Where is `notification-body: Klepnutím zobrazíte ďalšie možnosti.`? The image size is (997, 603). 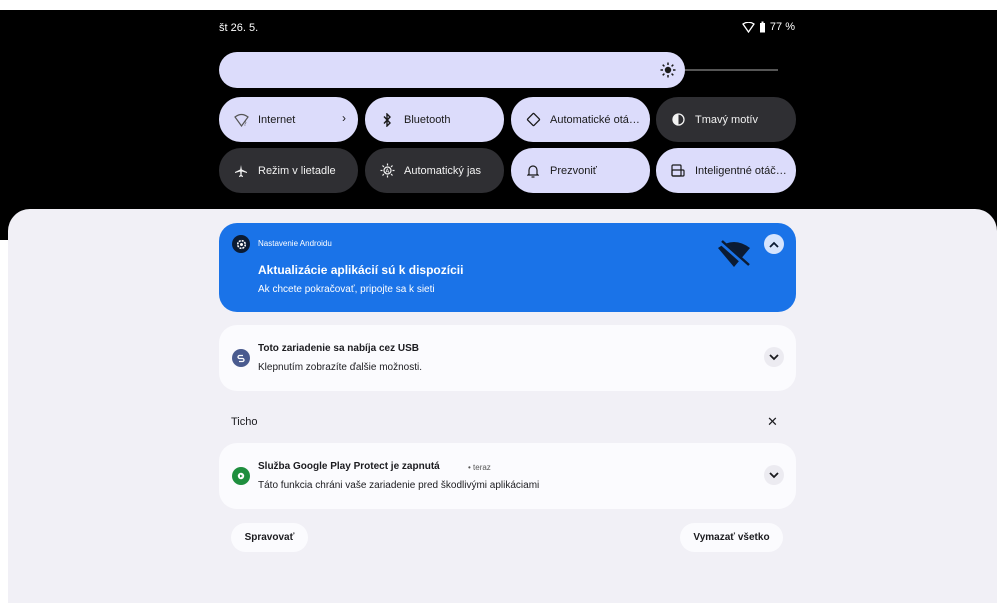
notification-body: Klepnutím zobrazíte ďalšie možnosti. is located at coordinates (340, 367).